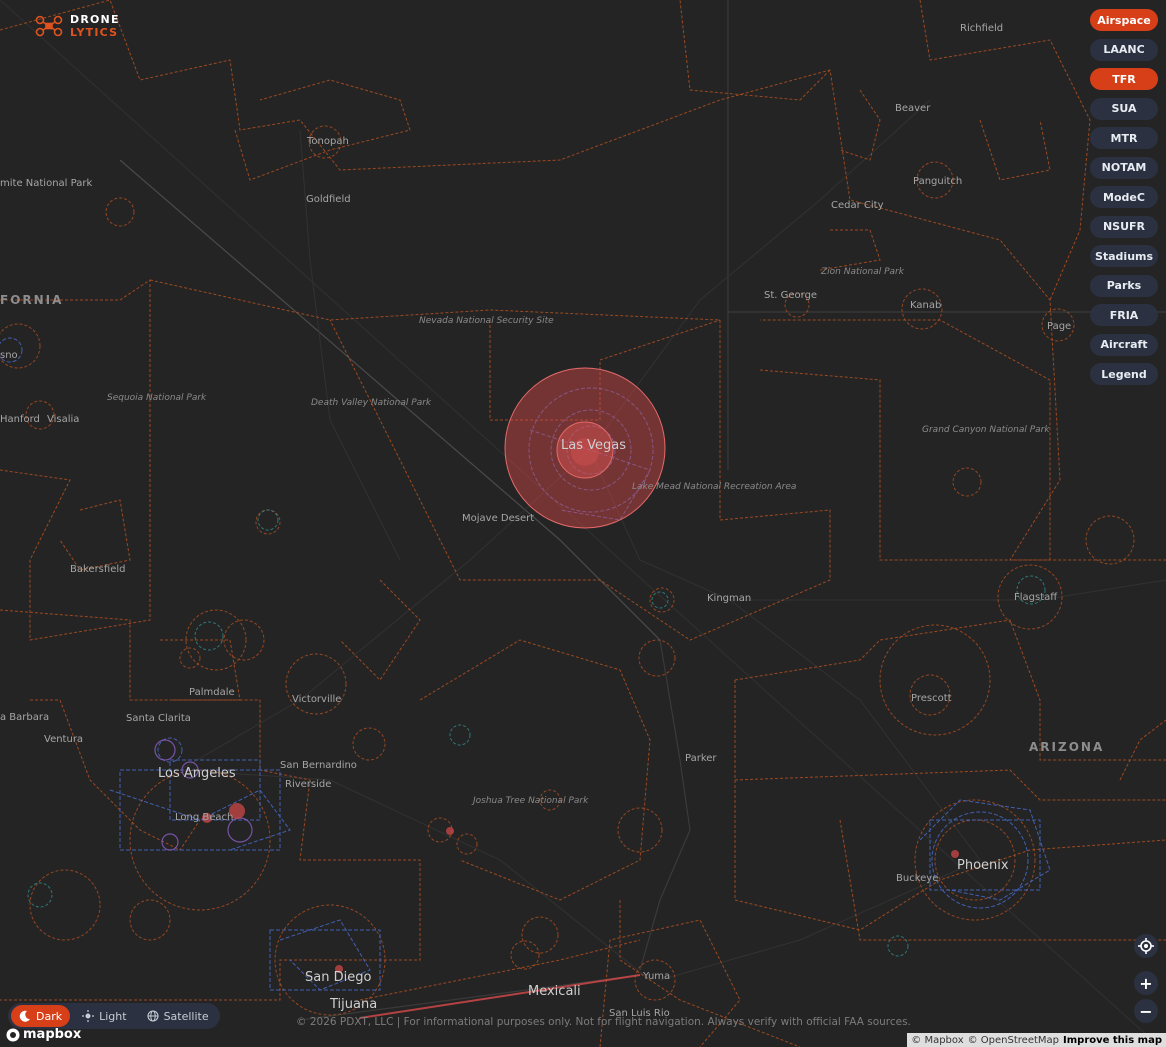 The height and width of the screenshot is (1047, 1166). Describe the element at coordinates (1124, 315) in the screenshot. I see `layer-fria-button: FRIA` at that location.